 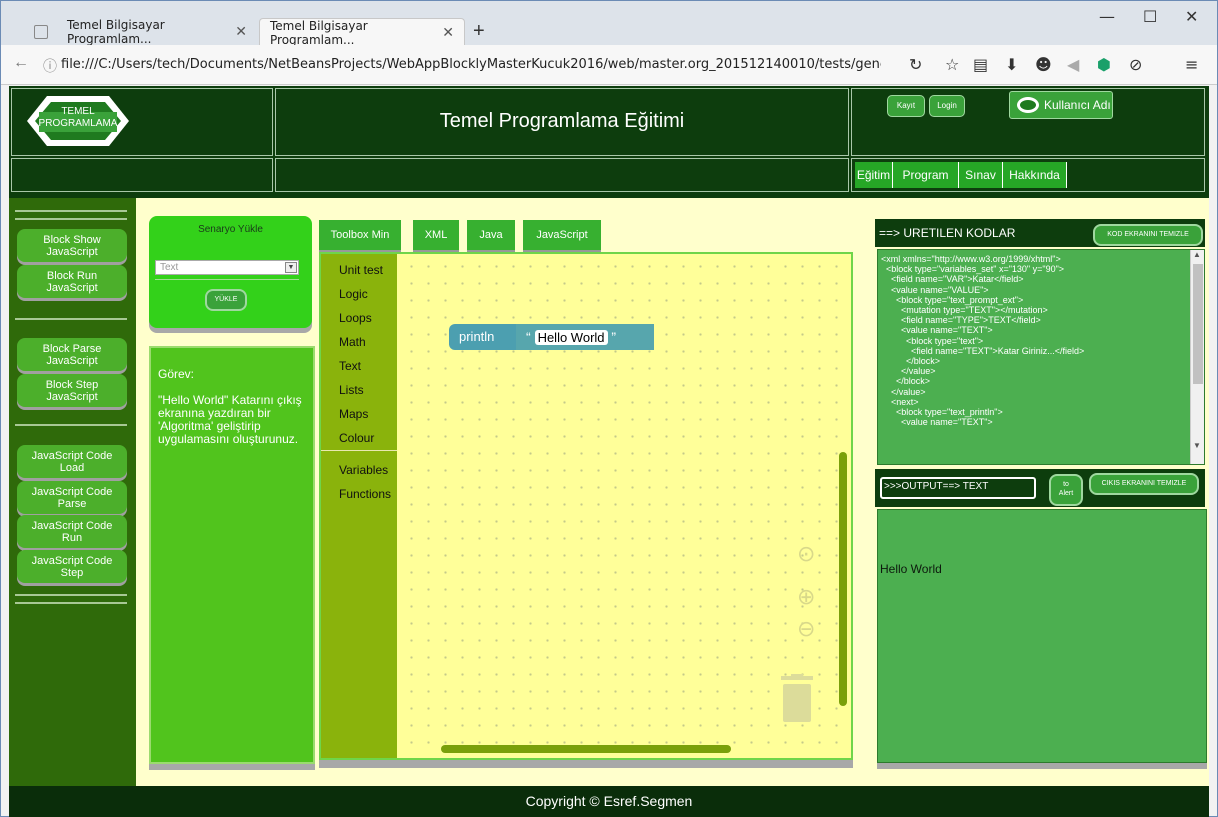 I want to click on new-tab-button: +, so click(x=479, y=31).